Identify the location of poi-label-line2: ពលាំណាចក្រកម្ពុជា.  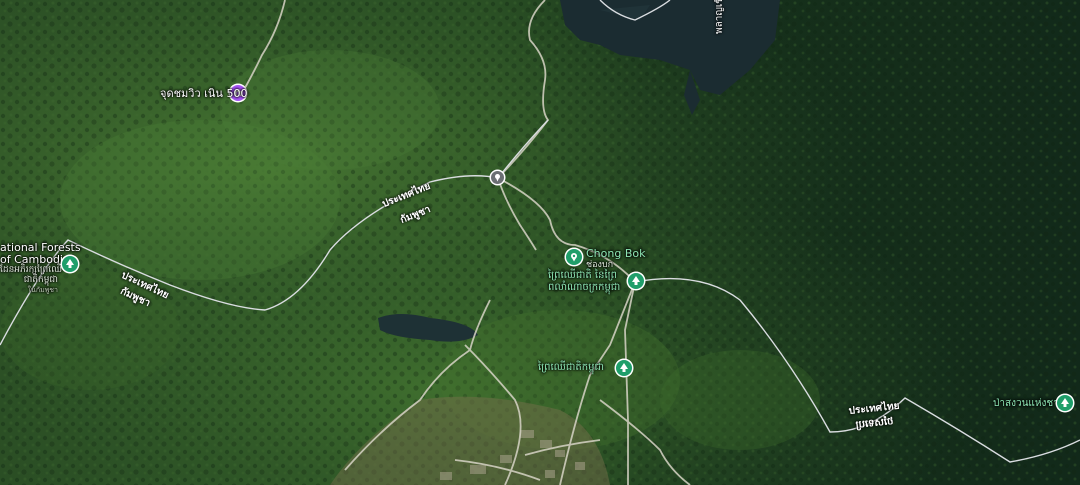
(584, 287).